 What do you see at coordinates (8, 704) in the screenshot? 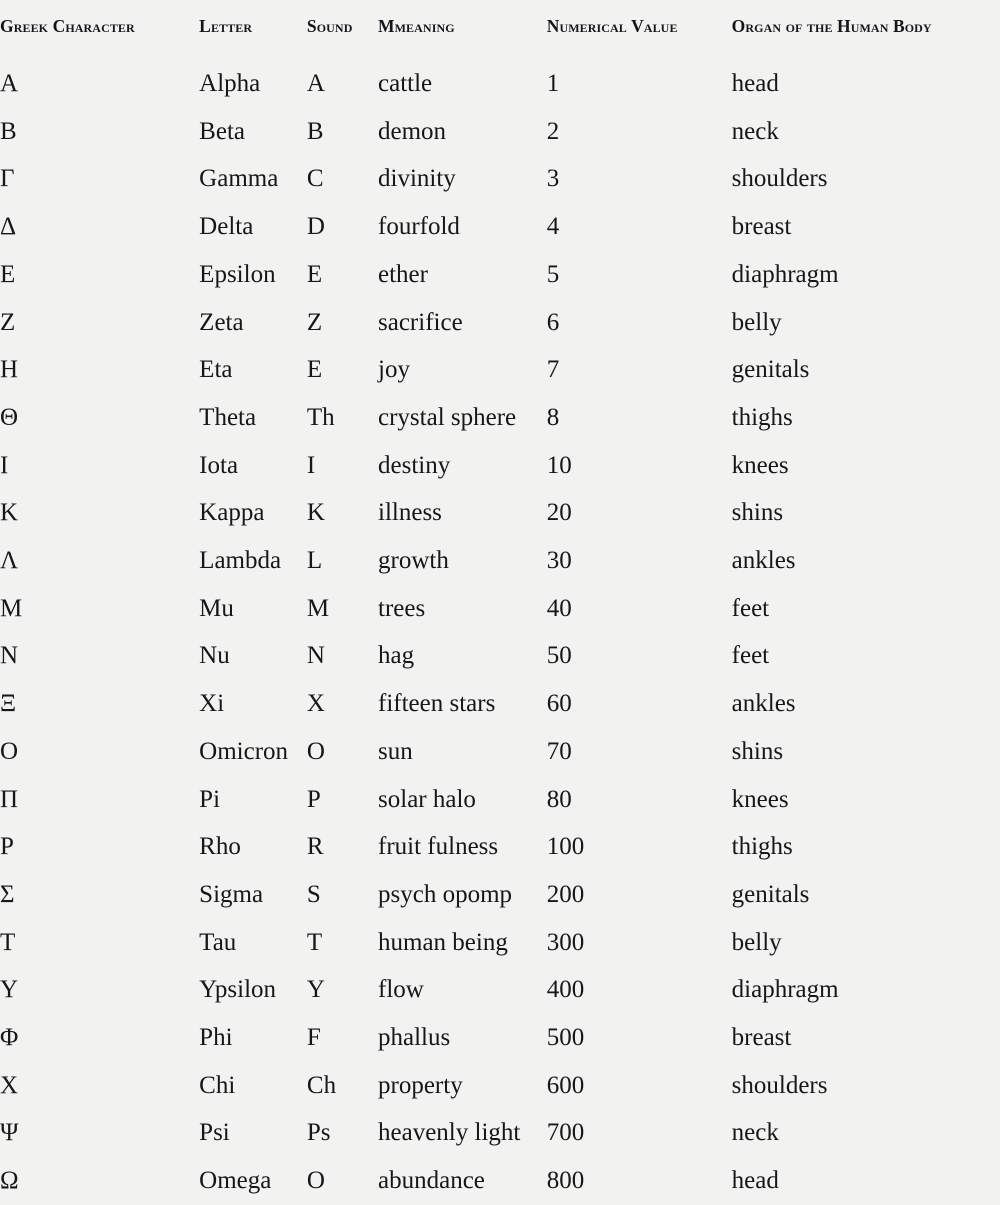
I see `cell-character-text: Ξ` at bounding box center [8, 704].